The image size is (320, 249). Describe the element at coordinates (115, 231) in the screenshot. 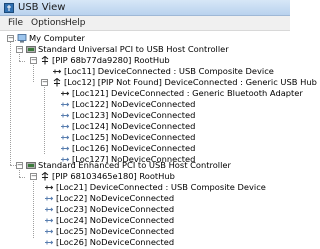

I see `tree-item-label: [Loc25] NoDeviceConnected` at that location.